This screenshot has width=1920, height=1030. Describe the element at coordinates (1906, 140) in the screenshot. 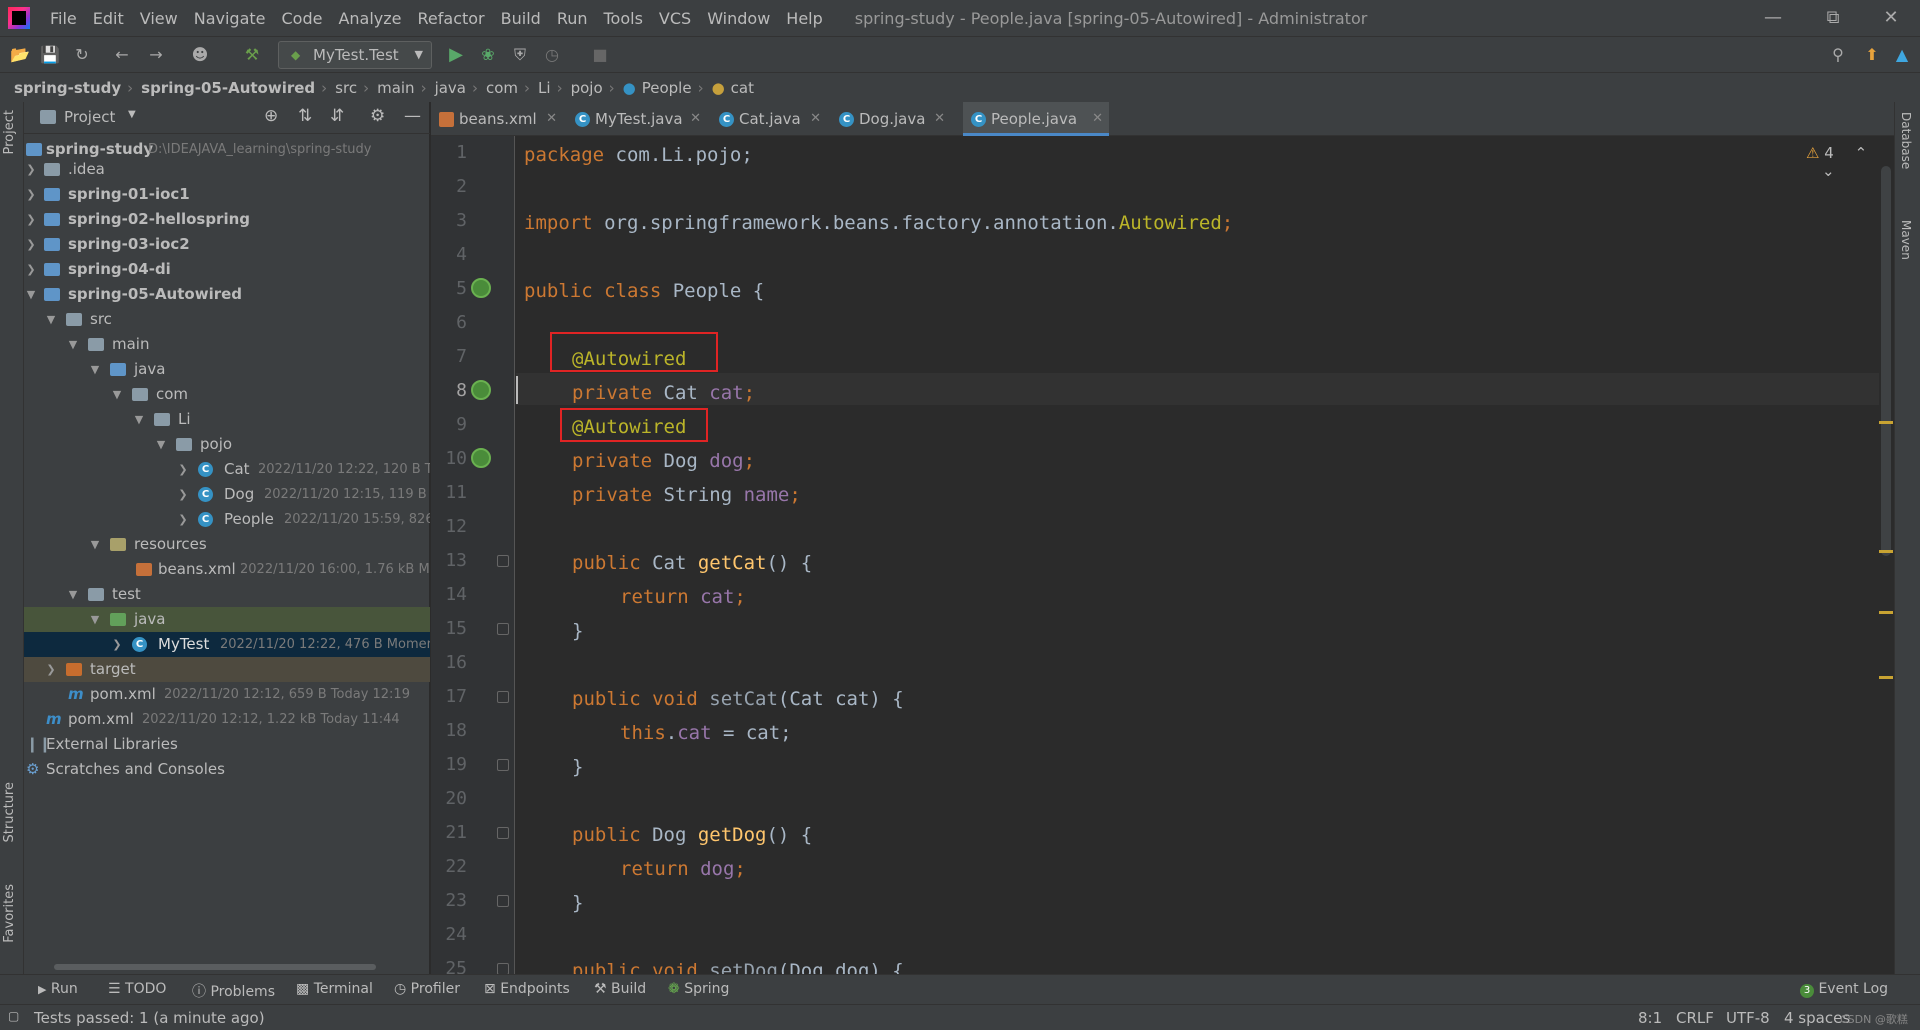

I see `database-tool-tab: Database` at that location.